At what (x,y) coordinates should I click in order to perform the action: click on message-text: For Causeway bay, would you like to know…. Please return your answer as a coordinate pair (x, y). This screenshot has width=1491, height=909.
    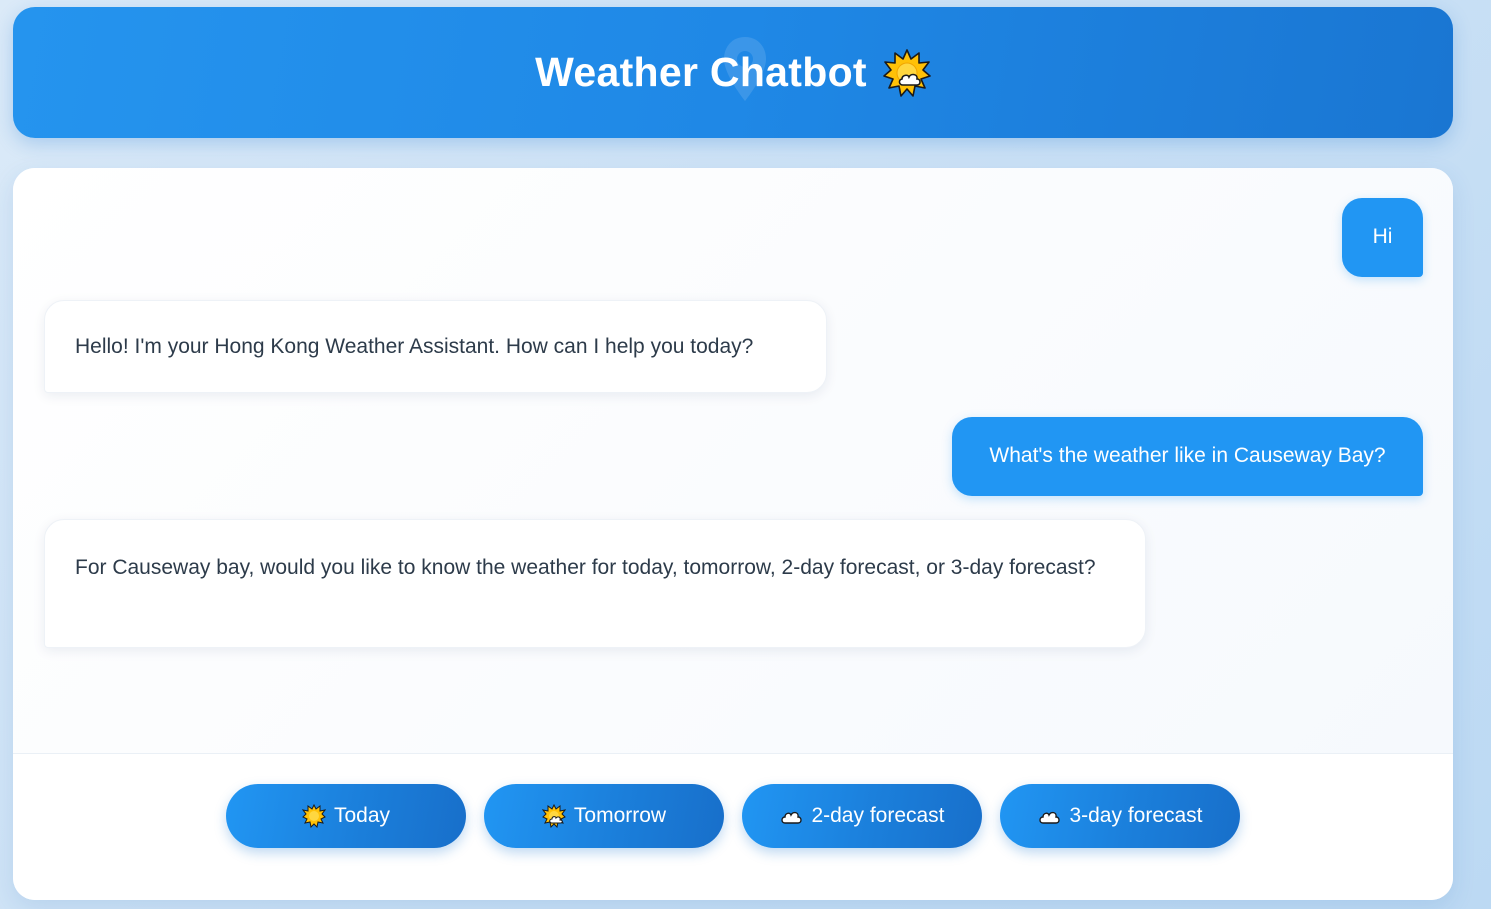
    Looking at the image, I should click on (585, 567).